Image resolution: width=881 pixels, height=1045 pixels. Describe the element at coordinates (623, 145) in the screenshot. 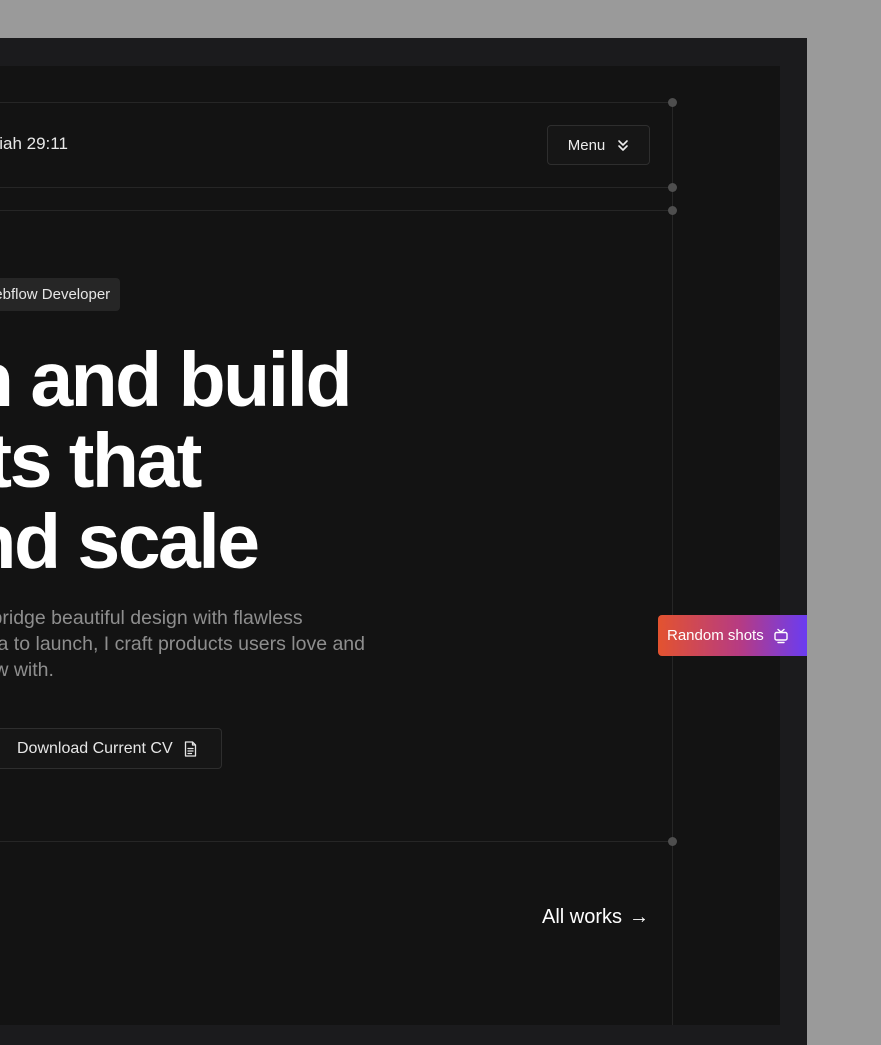

I see `chevrons-down-icon` at that location.